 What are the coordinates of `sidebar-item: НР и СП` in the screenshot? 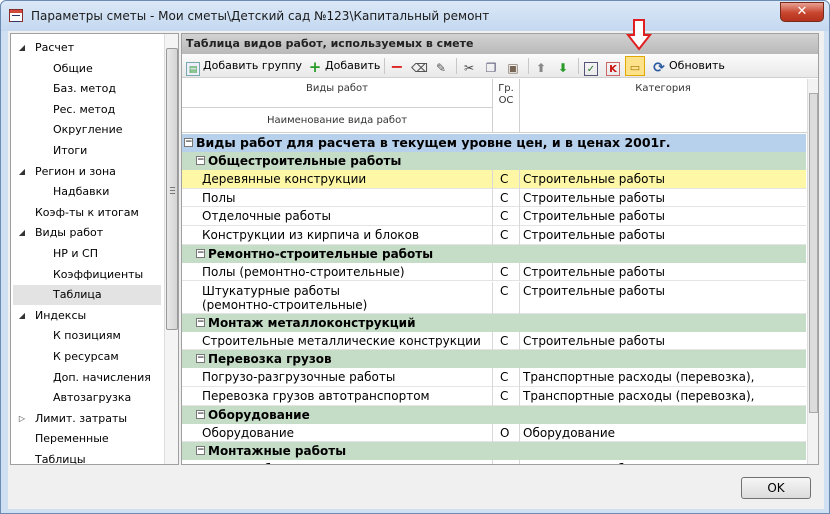 It's located at (87, 254).